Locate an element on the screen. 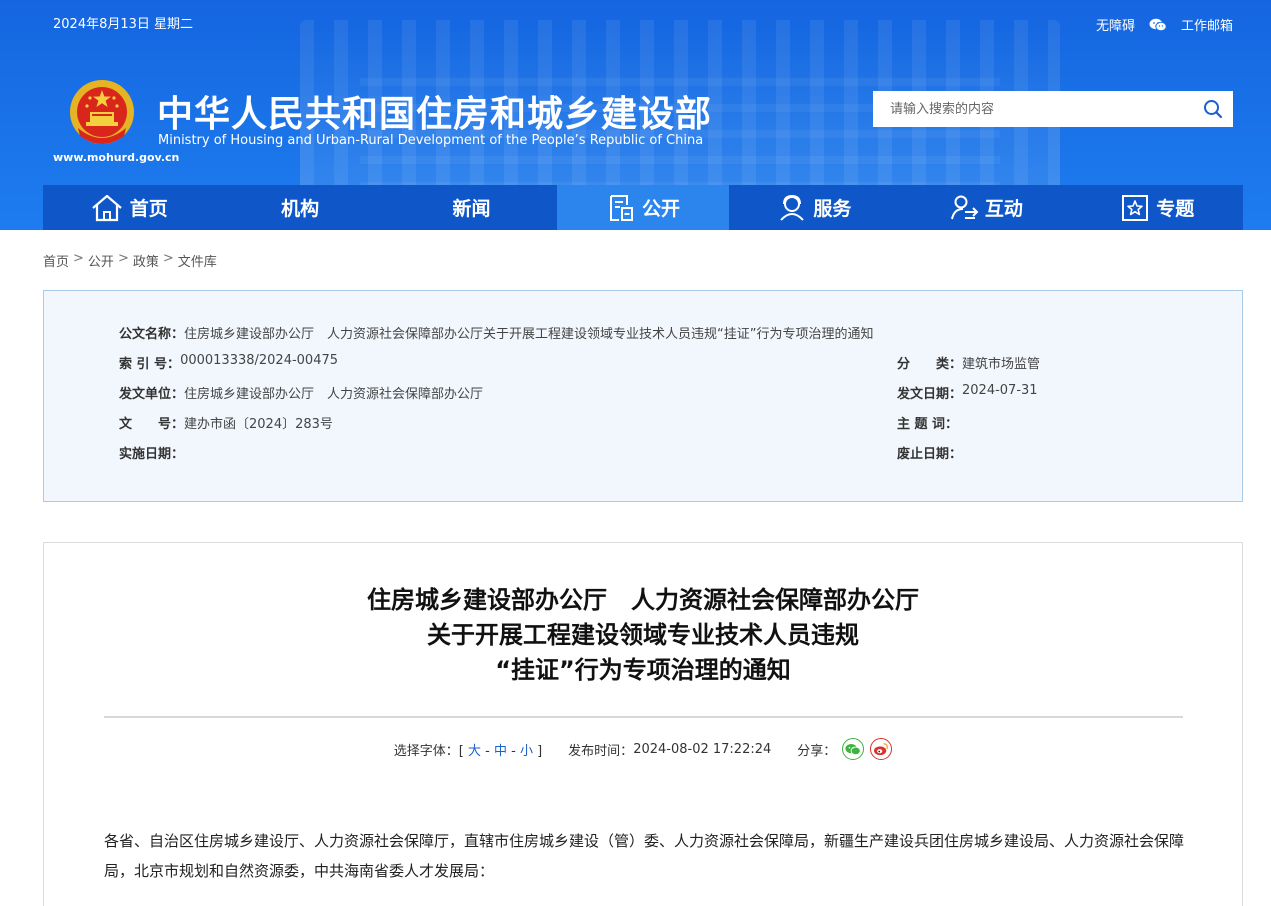  nav-label-interaction: 互动 is located at coordinates (1003, 209).